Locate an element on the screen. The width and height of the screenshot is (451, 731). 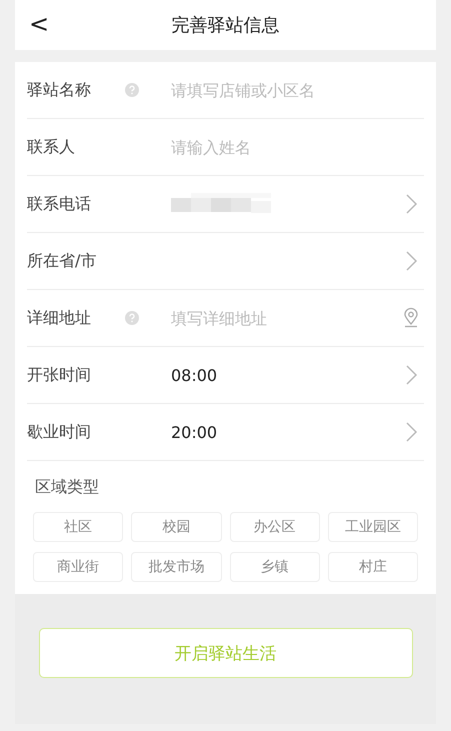
location-pin-icon is located at coordinates (411, 318).